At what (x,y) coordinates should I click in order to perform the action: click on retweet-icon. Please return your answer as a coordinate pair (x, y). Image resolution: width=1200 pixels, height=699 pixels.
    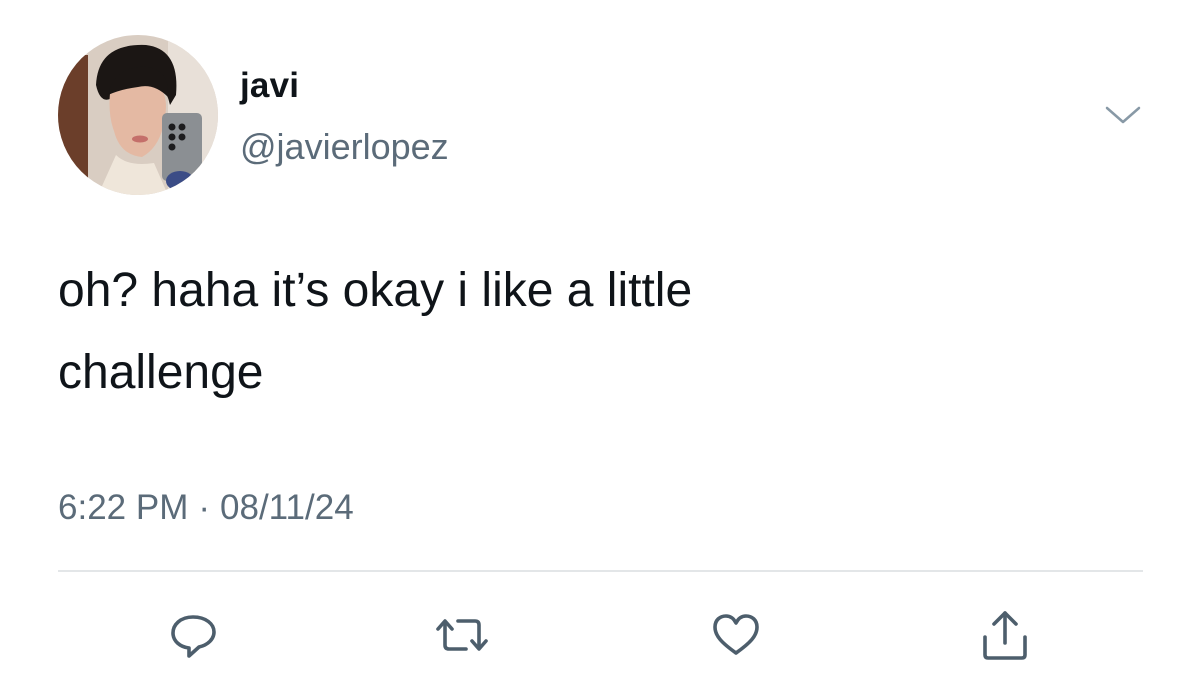
    Looking at the image, I should click on (462, 635).